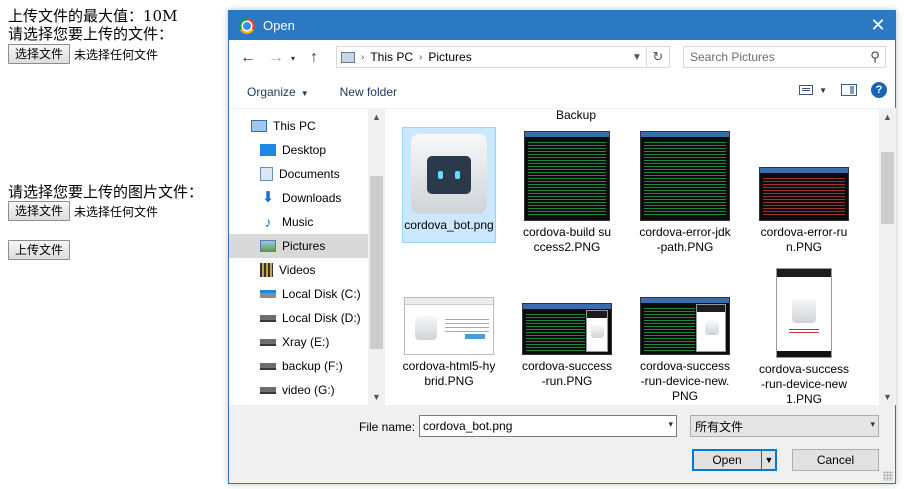  What do you see at coordinates (312, 198) in the screenshot?
I see `sidebar-item-label: Downloads` at bounding box center [312, 198].